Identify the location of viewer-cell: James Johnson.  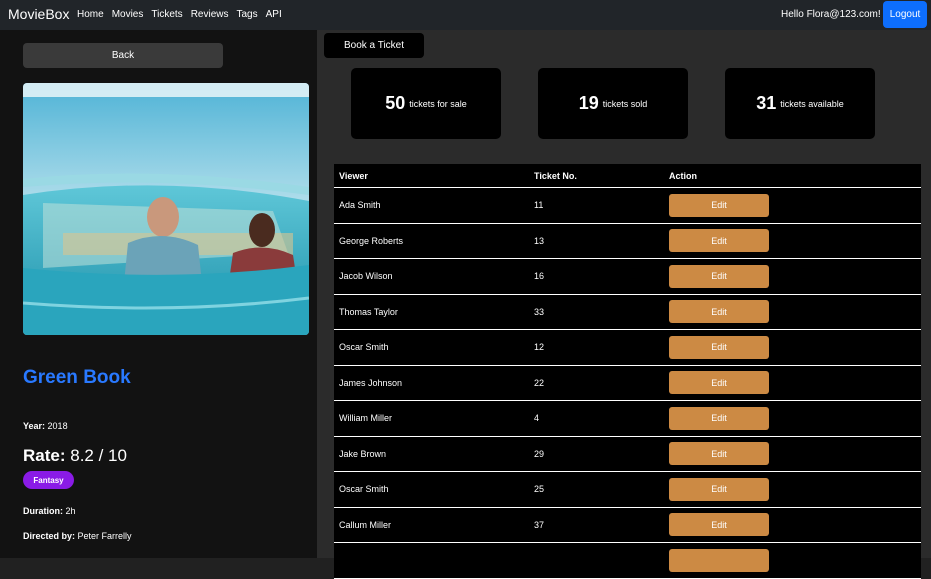
(371, 382).